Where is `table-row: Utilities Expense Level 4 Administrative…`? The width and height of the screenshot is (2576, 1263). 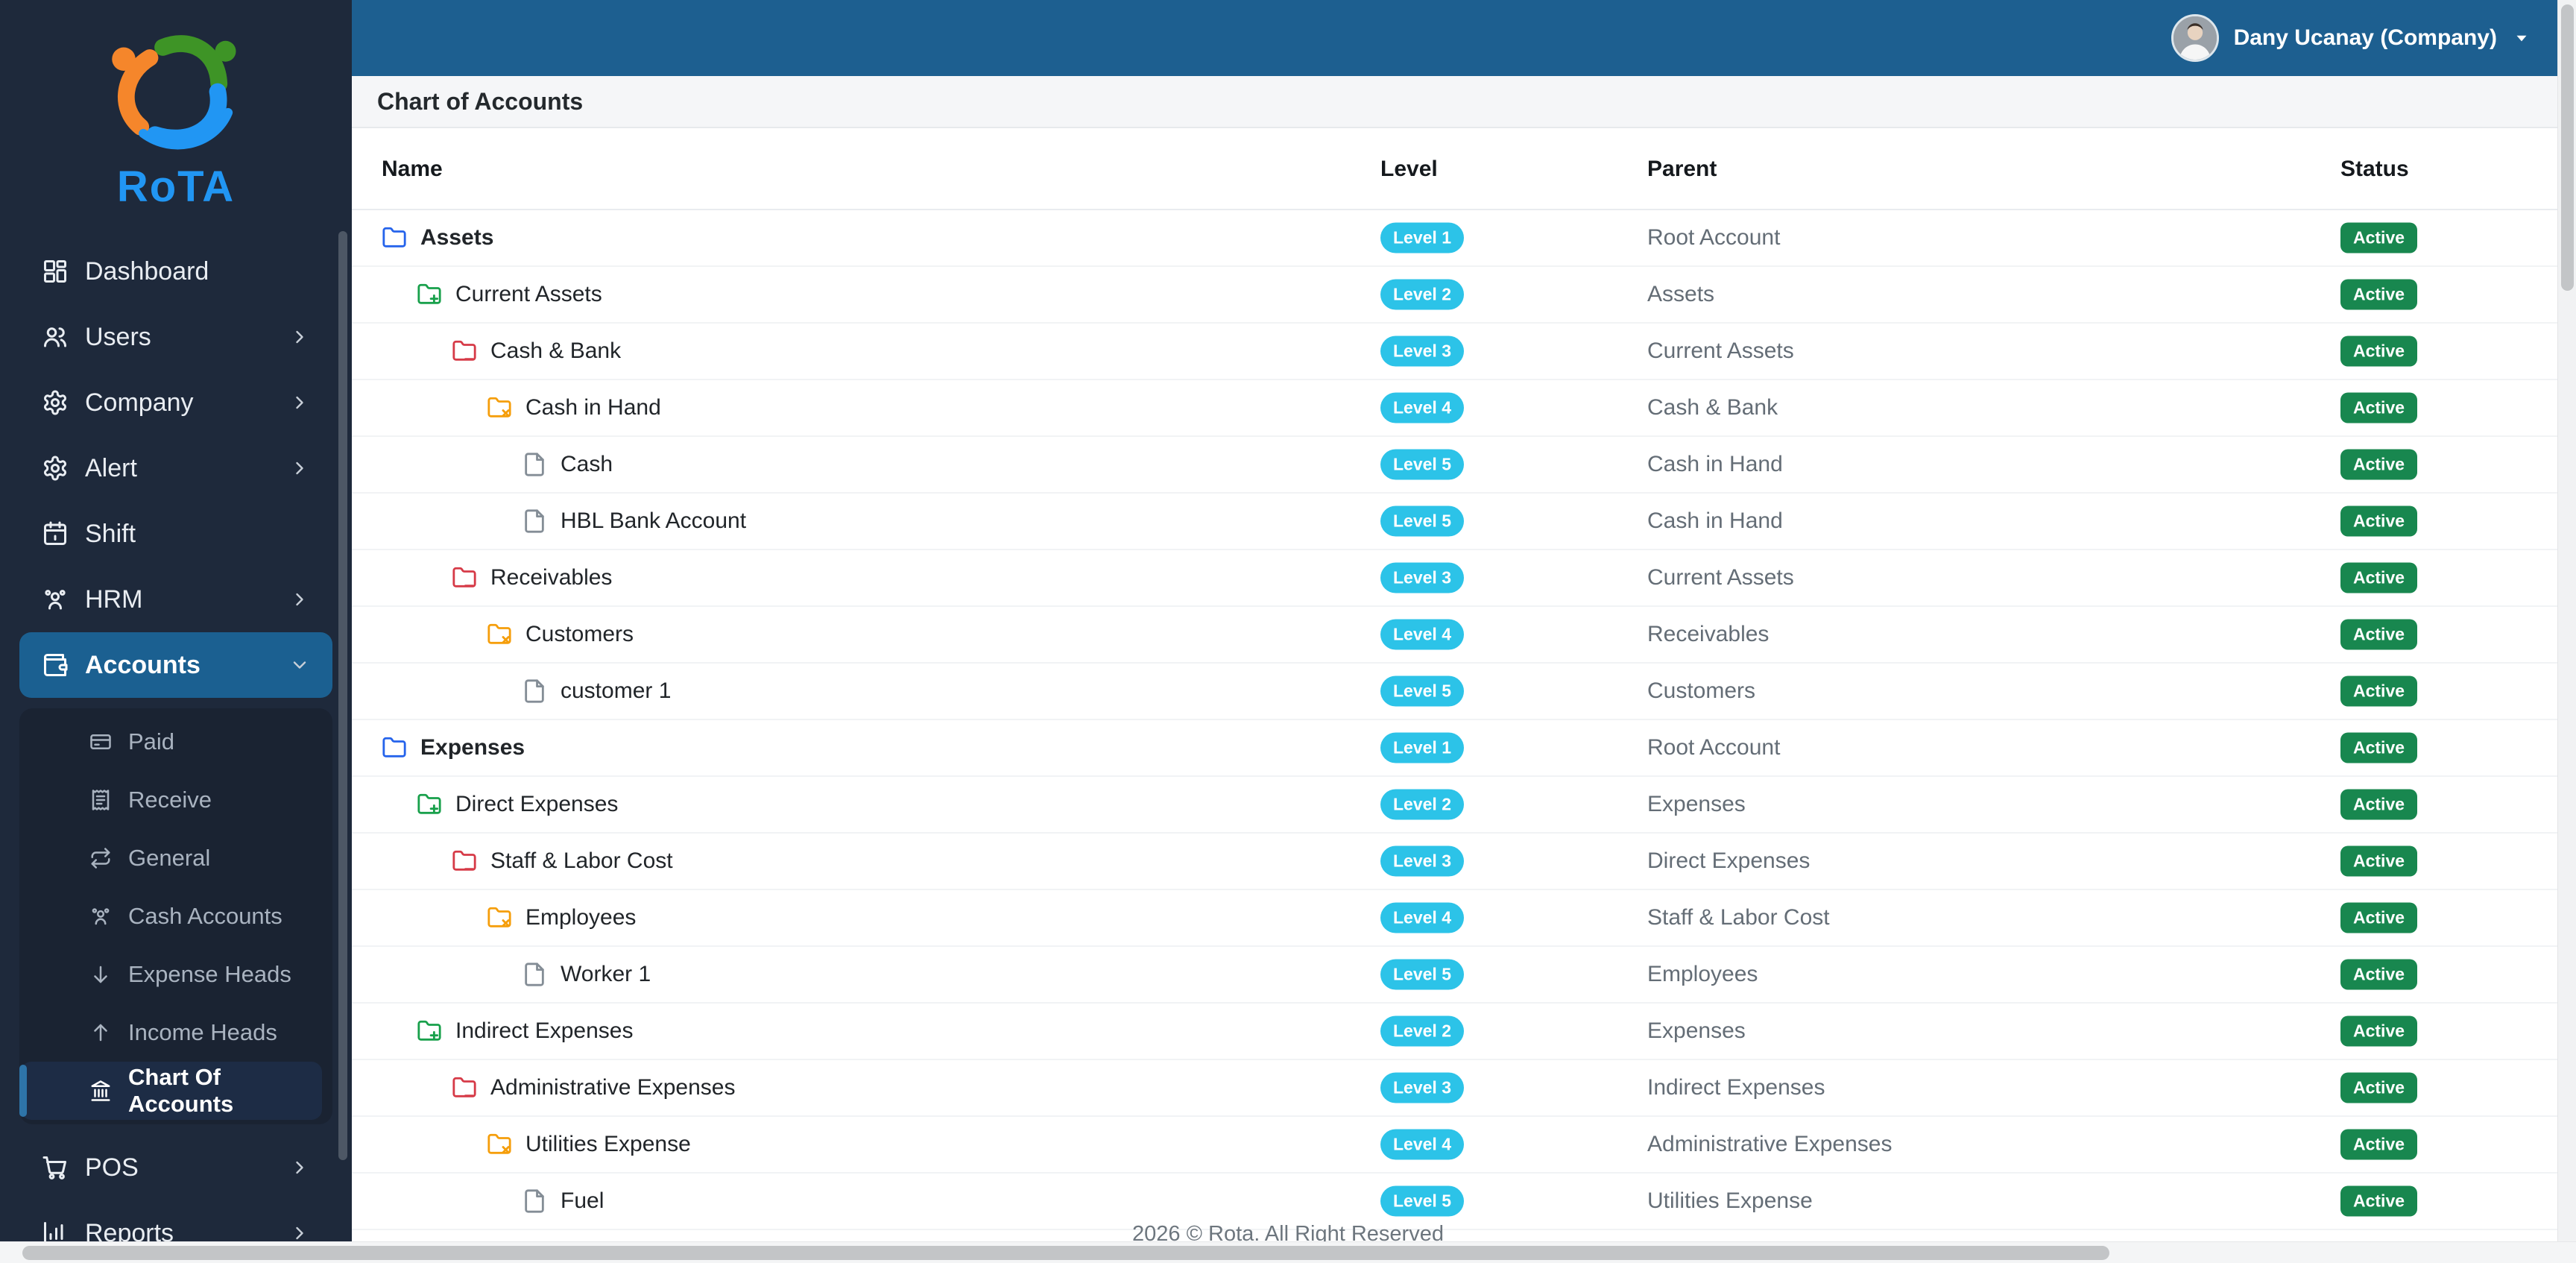
table-row: Utilities Expense Level 4 Administrative… is located at coordinates (1455, 1146).